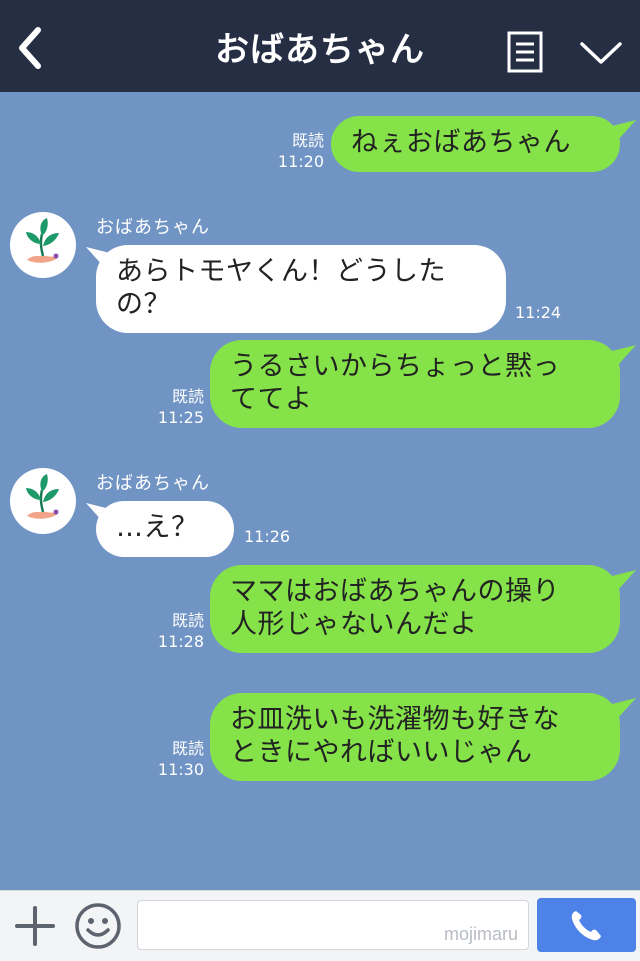 This screenshot has width=640, height=961. Describe the element at coordinates (173, 759) in the screenshot. I see `message-meta: 既読 11:30` at that location.